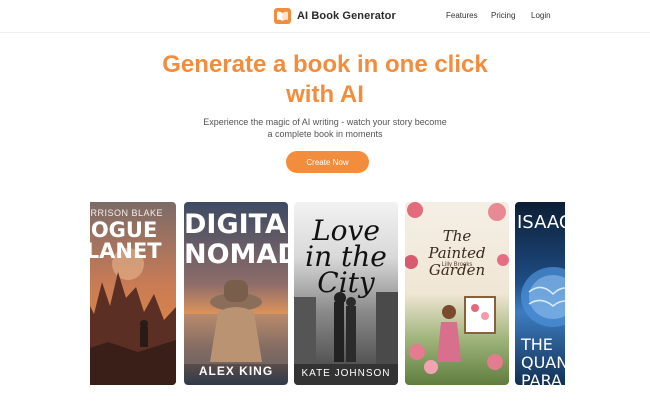 The height and width of the screenshot is (414, 650). I want to click on hero-title-text: Generate a book in one click with AI, so click(325, 79).